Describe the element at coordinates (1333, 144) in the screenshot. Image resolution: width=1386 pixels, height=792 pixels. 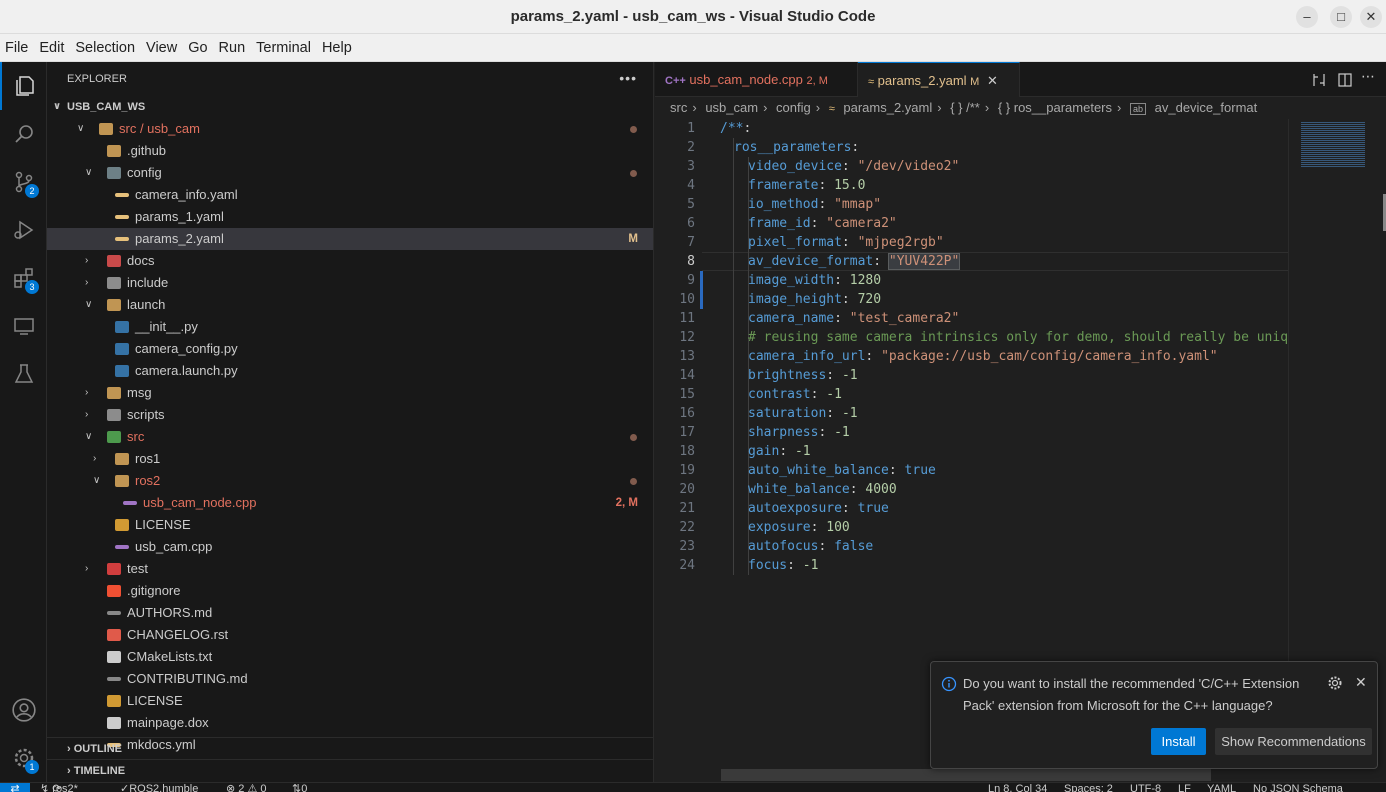
I see `minimap-preview` at that location.